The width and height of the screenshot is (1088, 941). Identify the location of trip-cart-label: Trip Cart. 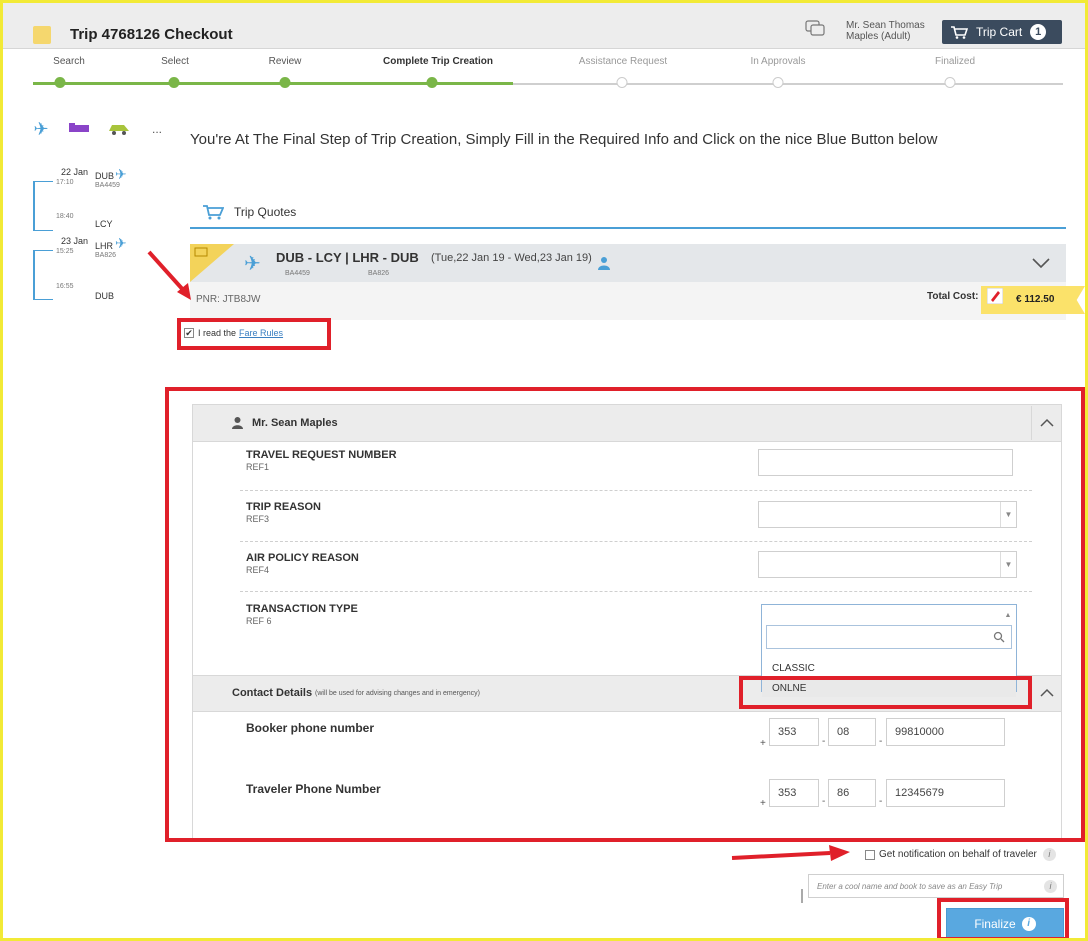
(999, 32).